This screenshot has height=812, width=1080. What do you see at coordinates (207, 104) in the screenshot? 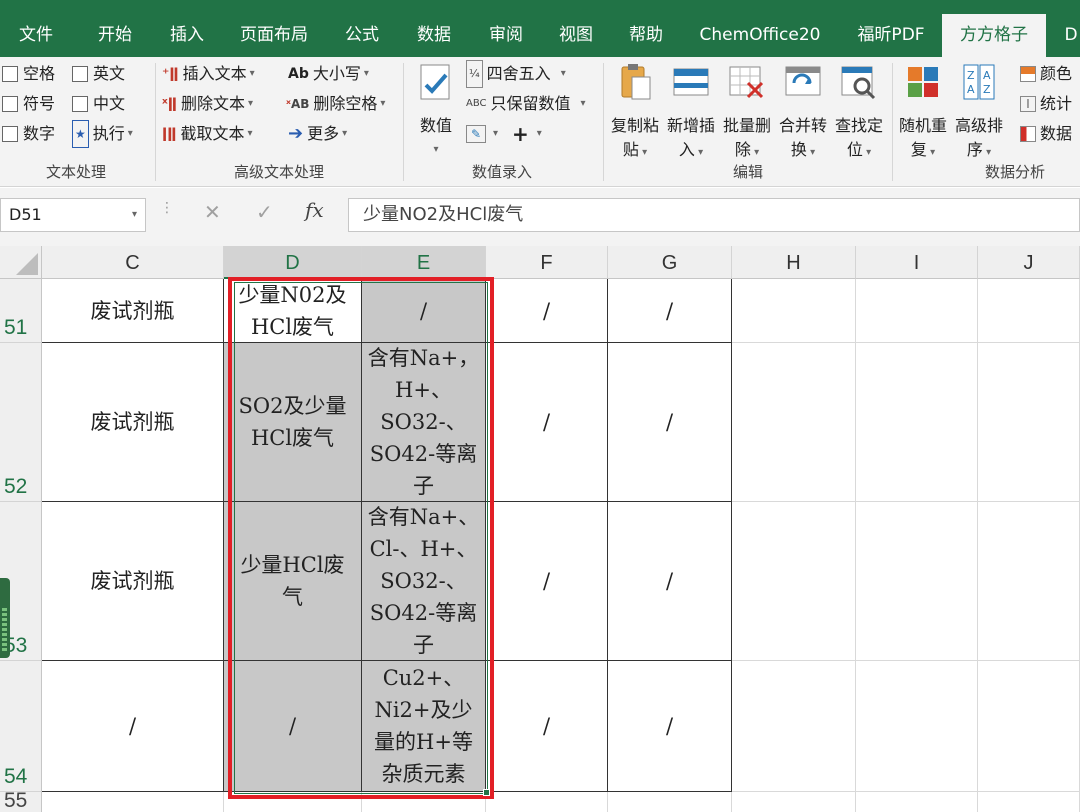
I see `delete-text-button: ˣǁ 删除文本 ▾` at bounding box center [207, 104].